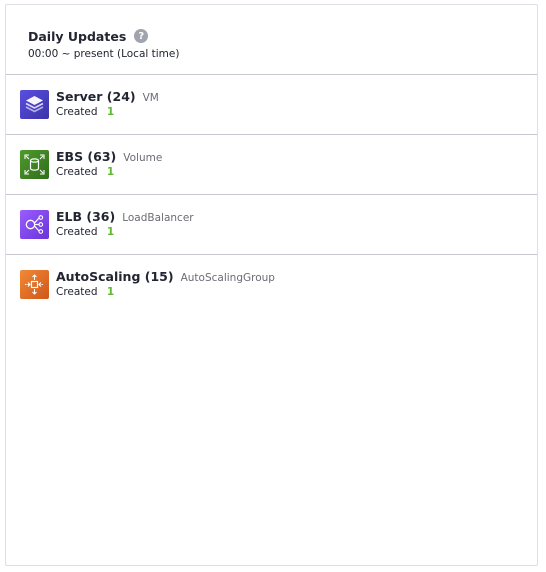  I want to click on time-range-subtitle: 00:00 ~ present (Local time), so click(104, 54).